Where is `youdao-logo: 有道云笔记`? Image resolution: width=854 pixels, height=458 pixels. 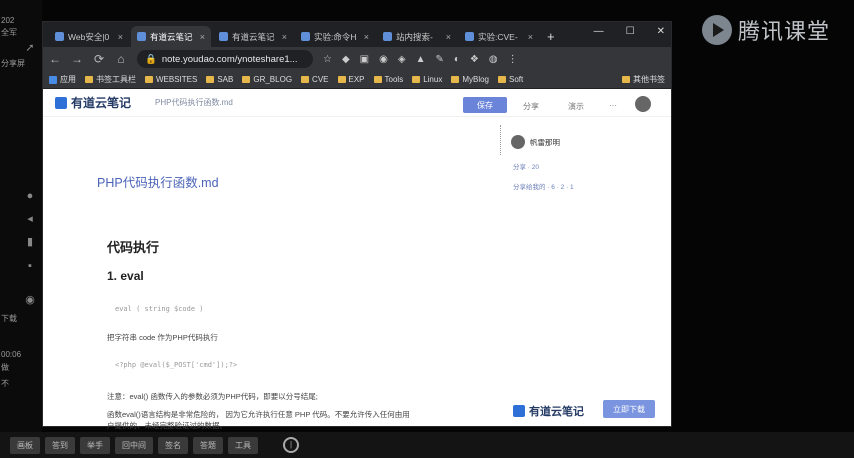
youdao-logo: 有道云笔记 is located at coordinates (93, 102).